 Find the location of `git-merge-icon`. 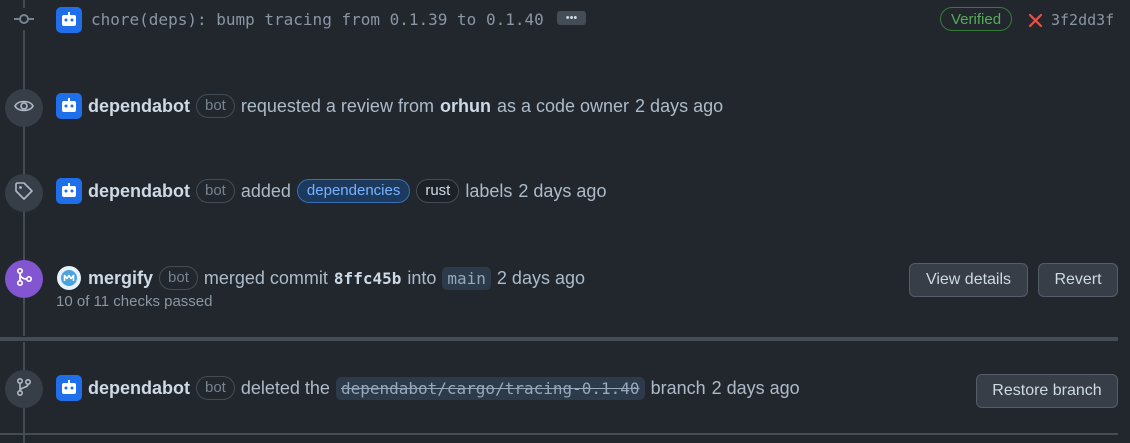

git-merge-icon is located at coordinates (24, 279).